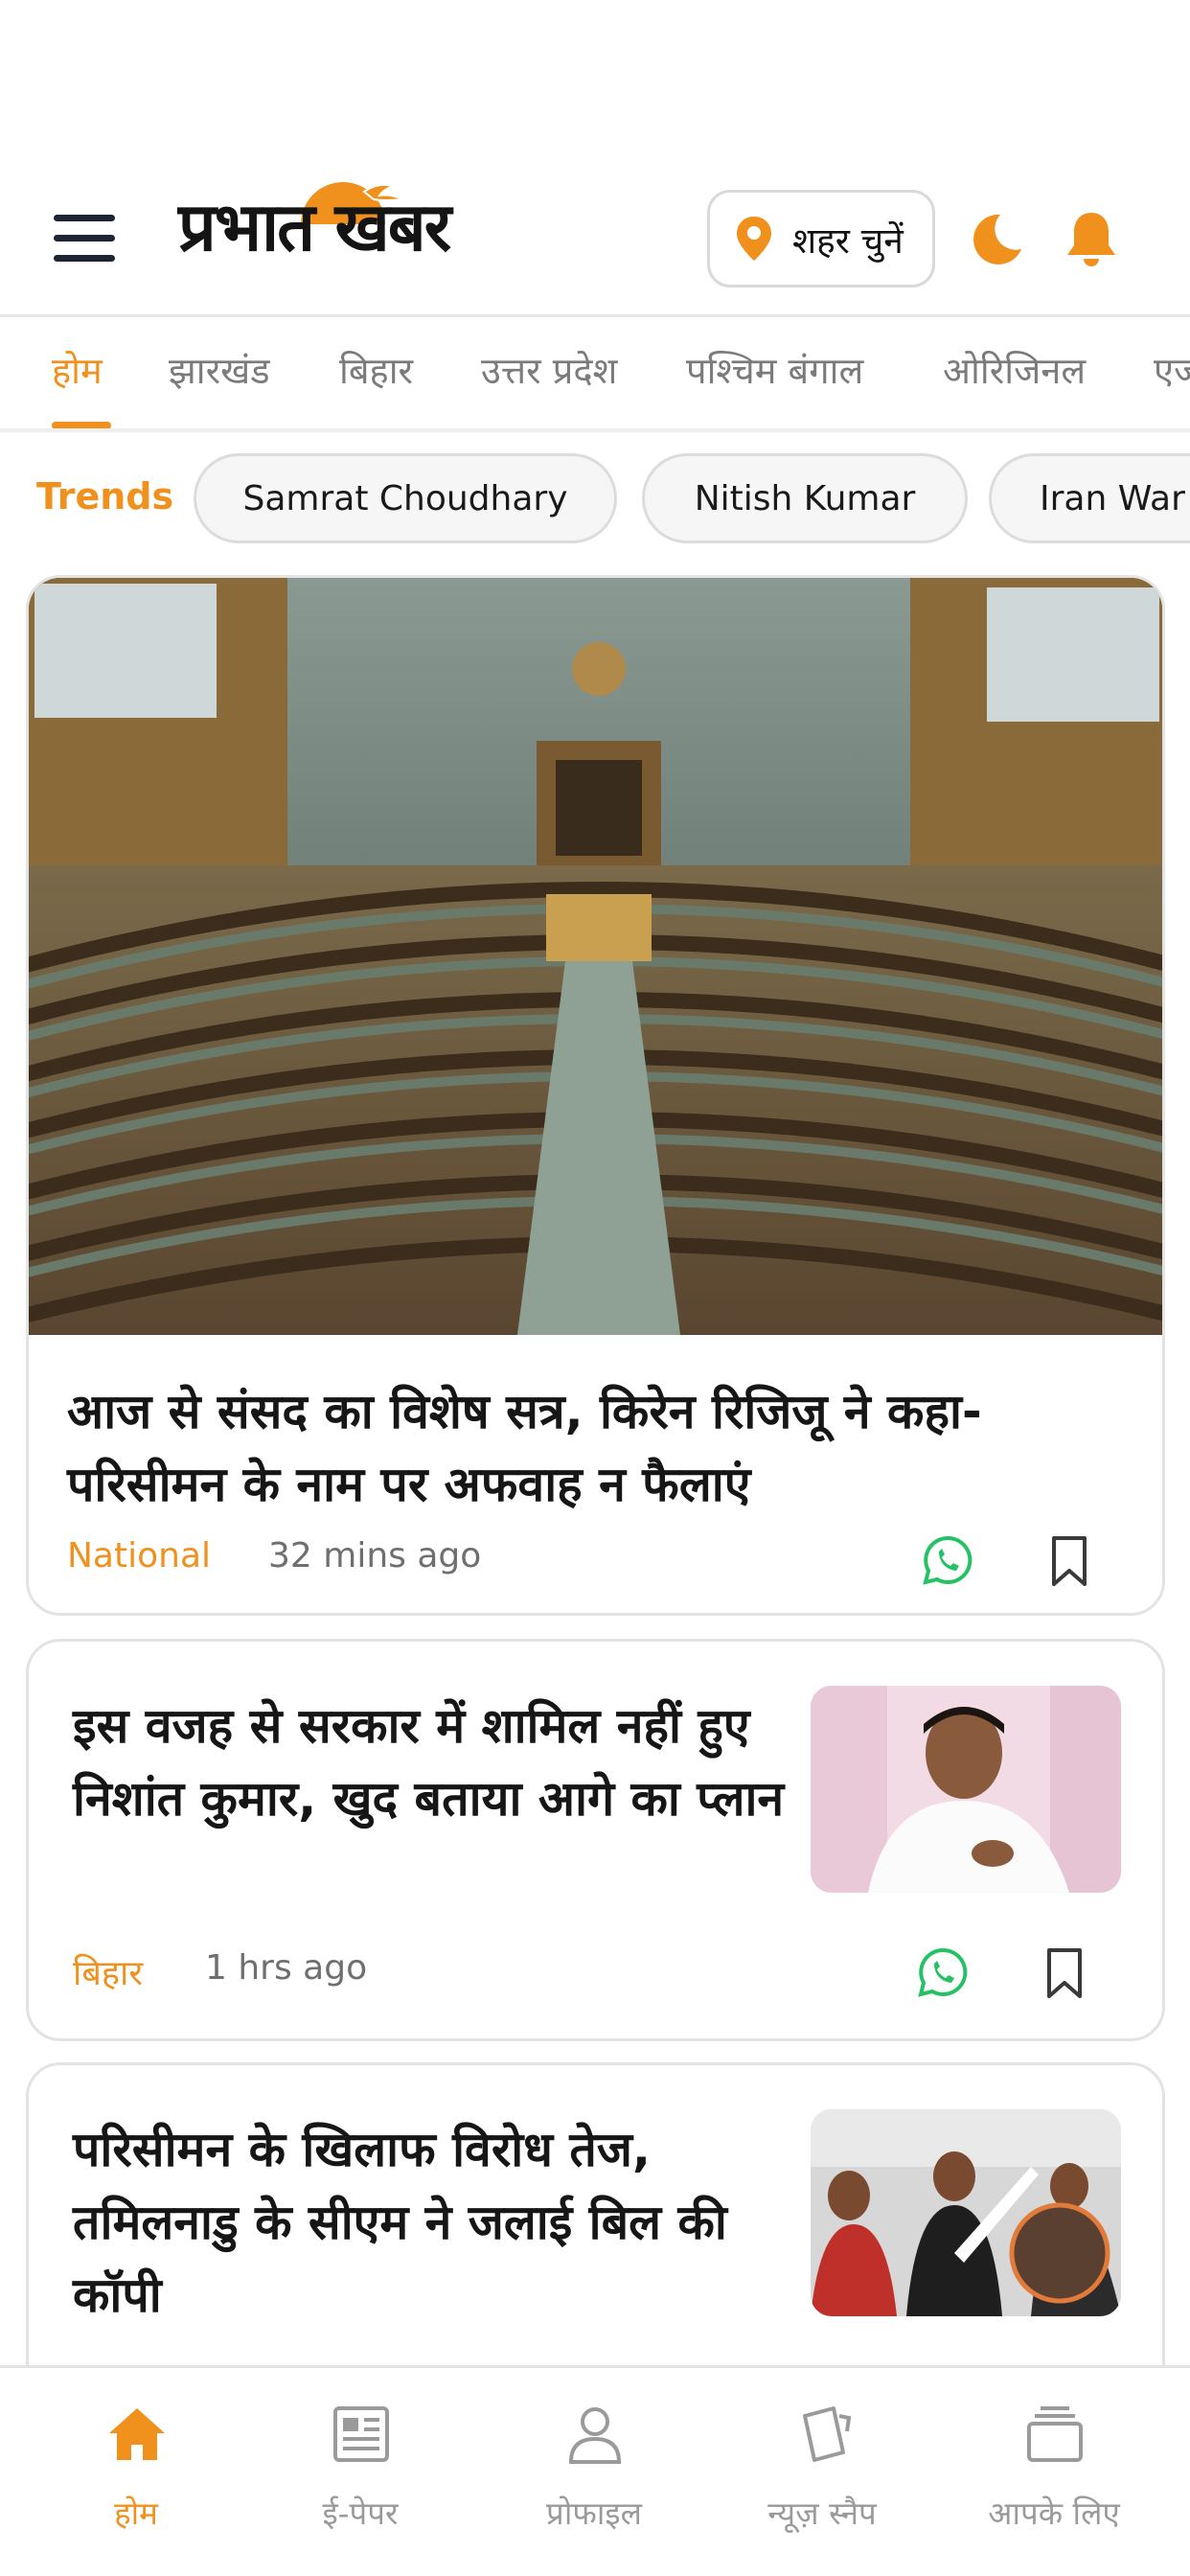 The image size is (1190, 2576). Describe the element at coordinates (360, 2472) in the screenshot. I see `bottom-nav-epaper: ई-पेपर` at that location.